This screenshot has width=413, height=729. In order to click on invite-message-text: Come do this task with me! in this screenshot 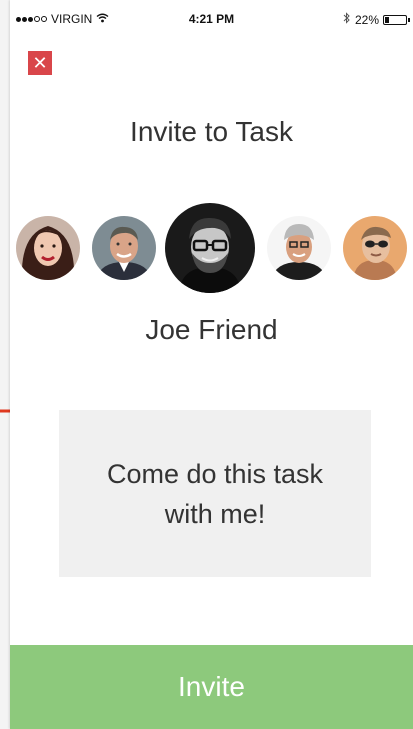, I will do `click(215, 493)`.